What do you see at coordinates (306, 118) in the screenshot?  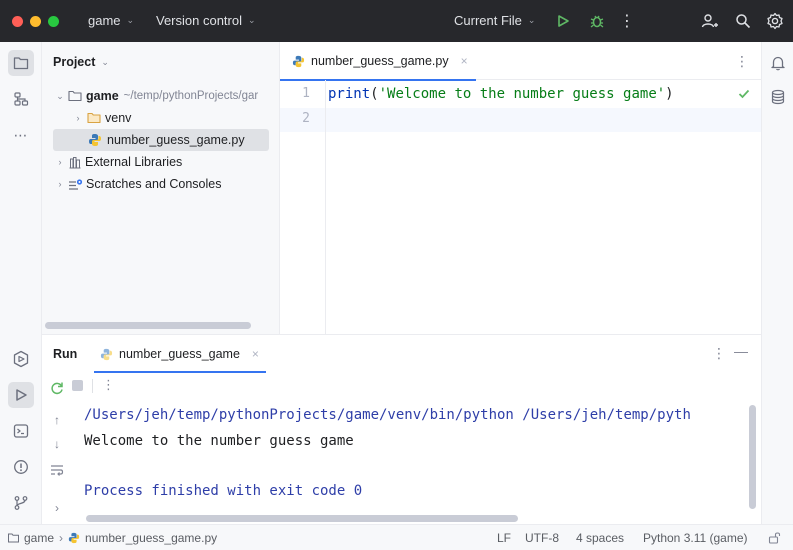 I see `line-number: 2` at bounding box center [306, 118].